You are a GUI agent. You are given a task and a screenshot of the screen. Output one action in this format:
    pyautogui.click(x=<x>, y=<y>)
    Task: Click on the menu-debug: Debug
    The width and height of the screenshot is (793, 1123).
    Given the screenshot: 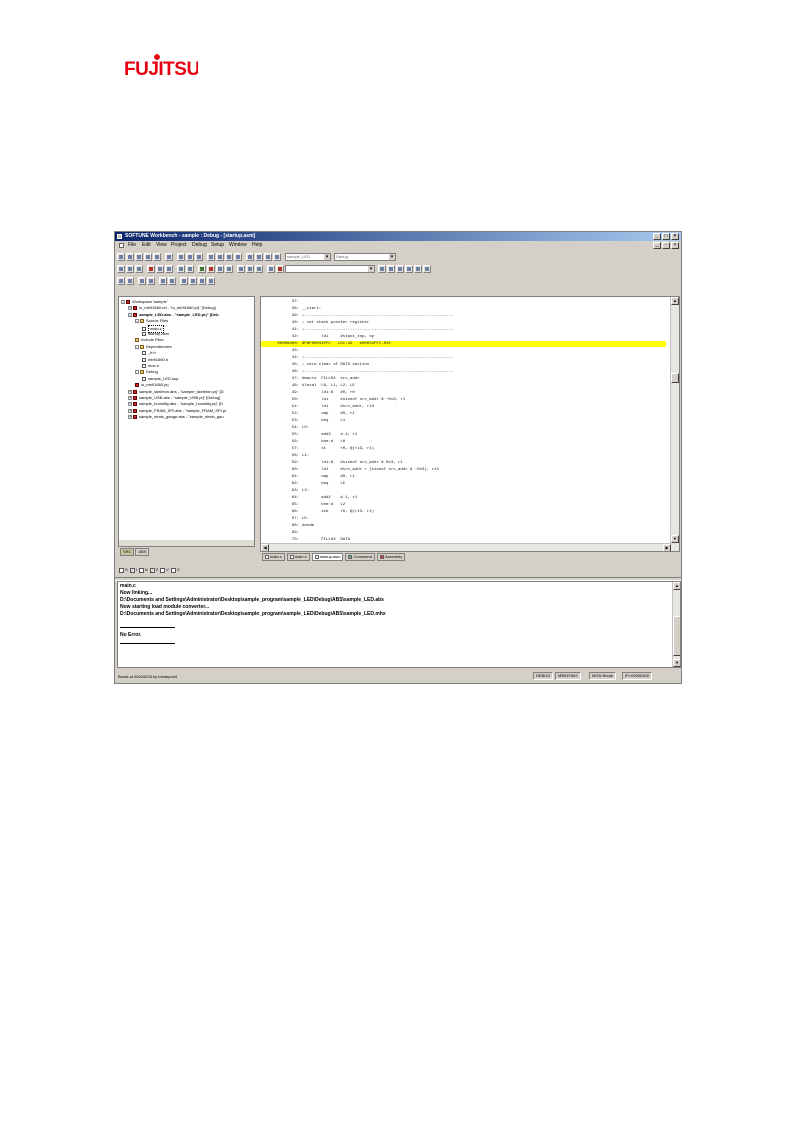 What is the action you would take?
    pyautogui.click(x=199, y=245)
    